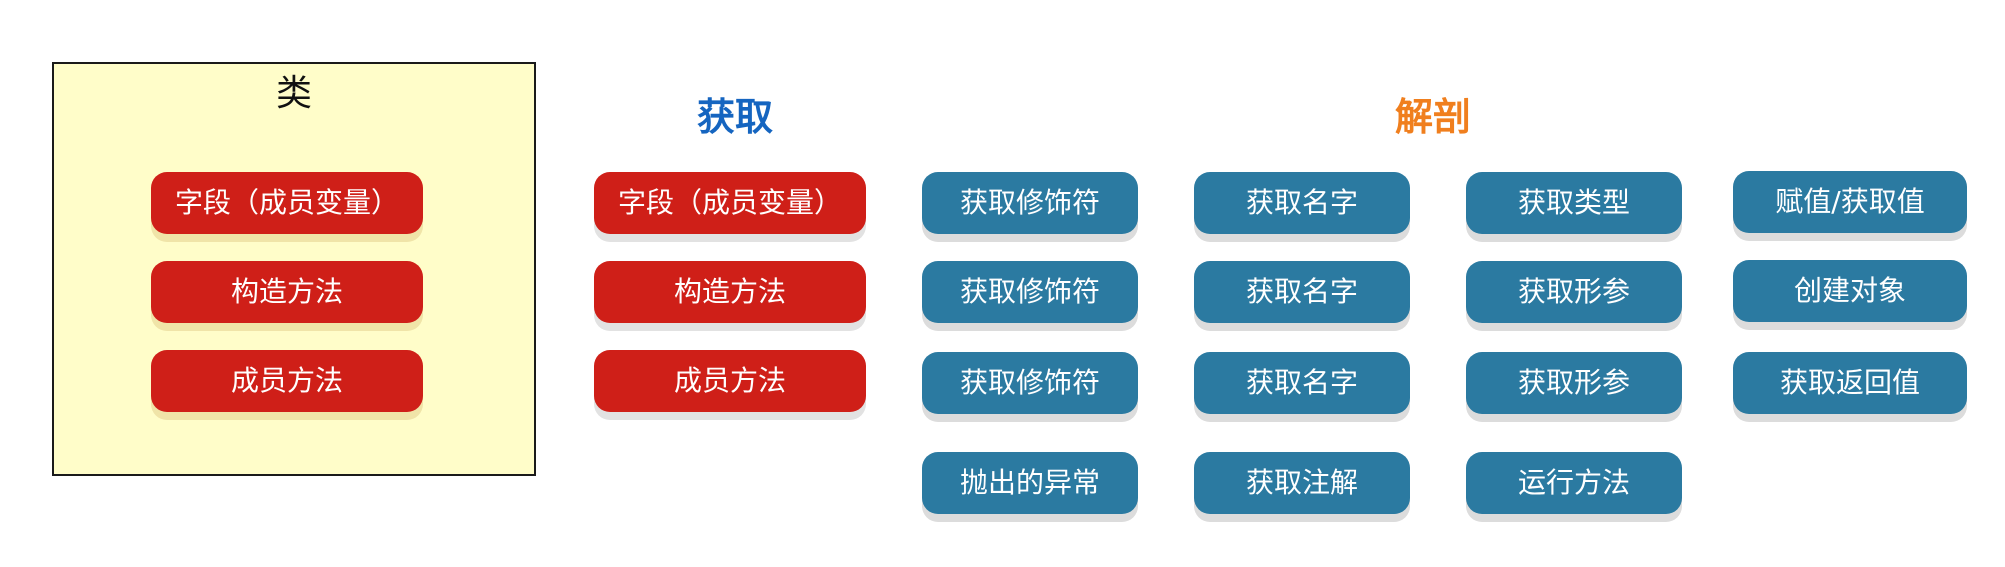 This screenshot has width=2005, height=567. Describe the element at coordinates (293, 93) in the screenshot. I see `class-box-title: 类` at that location.